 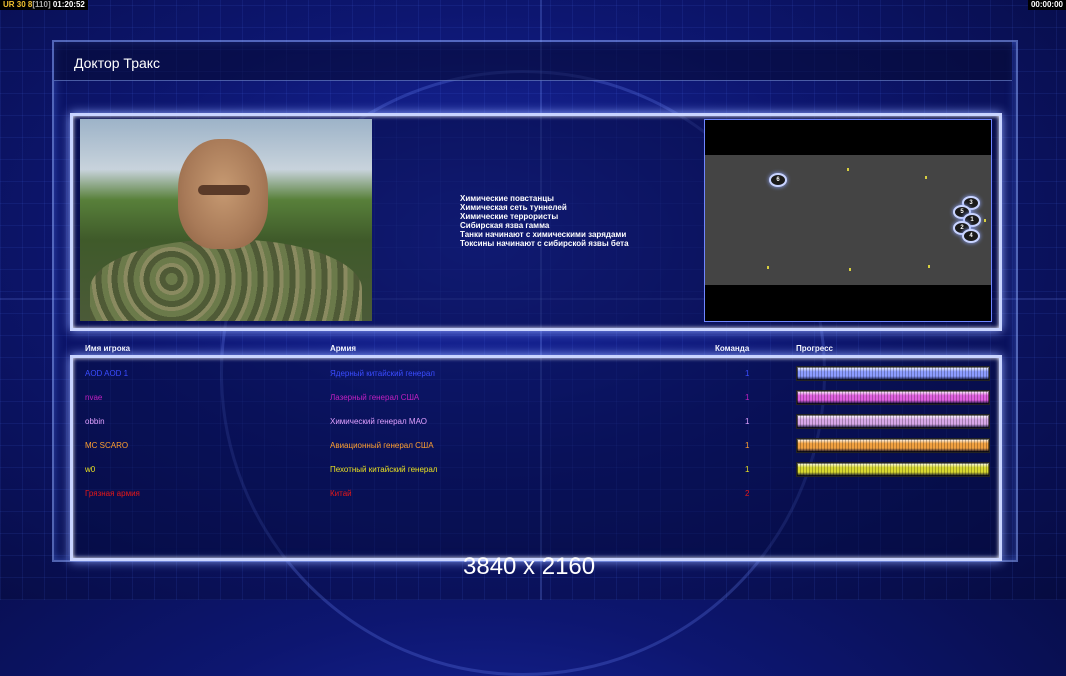 I want to click on special-item: Химические террористы, so click(x=509, y=216).